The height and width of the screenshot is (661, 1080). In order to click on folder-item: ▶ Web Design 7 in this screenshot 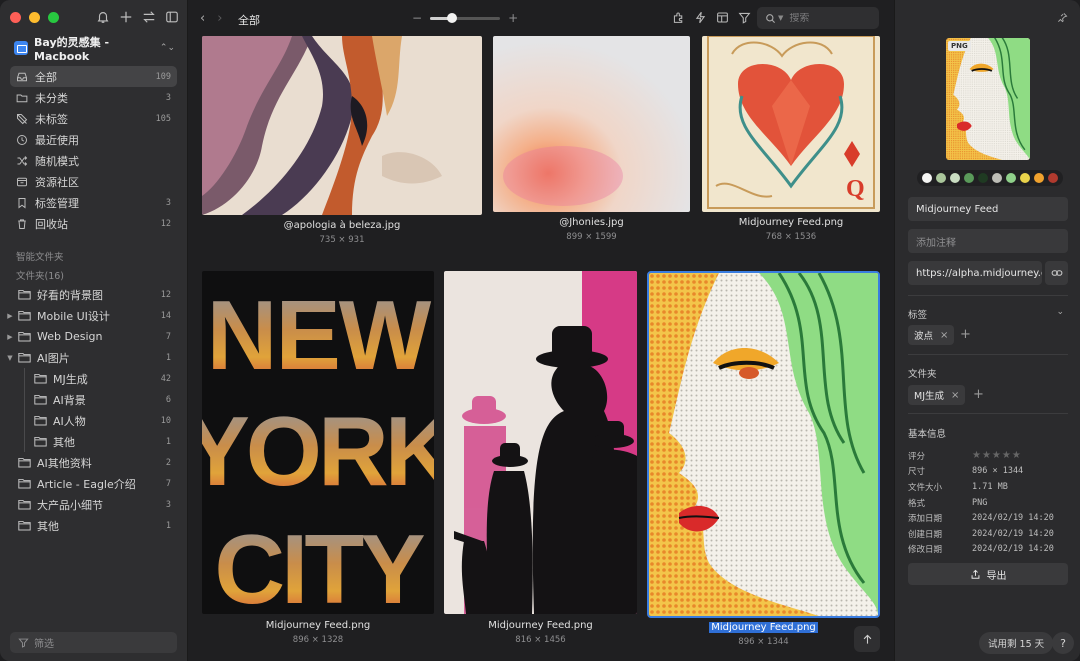, I will do `click(90, 336)`.